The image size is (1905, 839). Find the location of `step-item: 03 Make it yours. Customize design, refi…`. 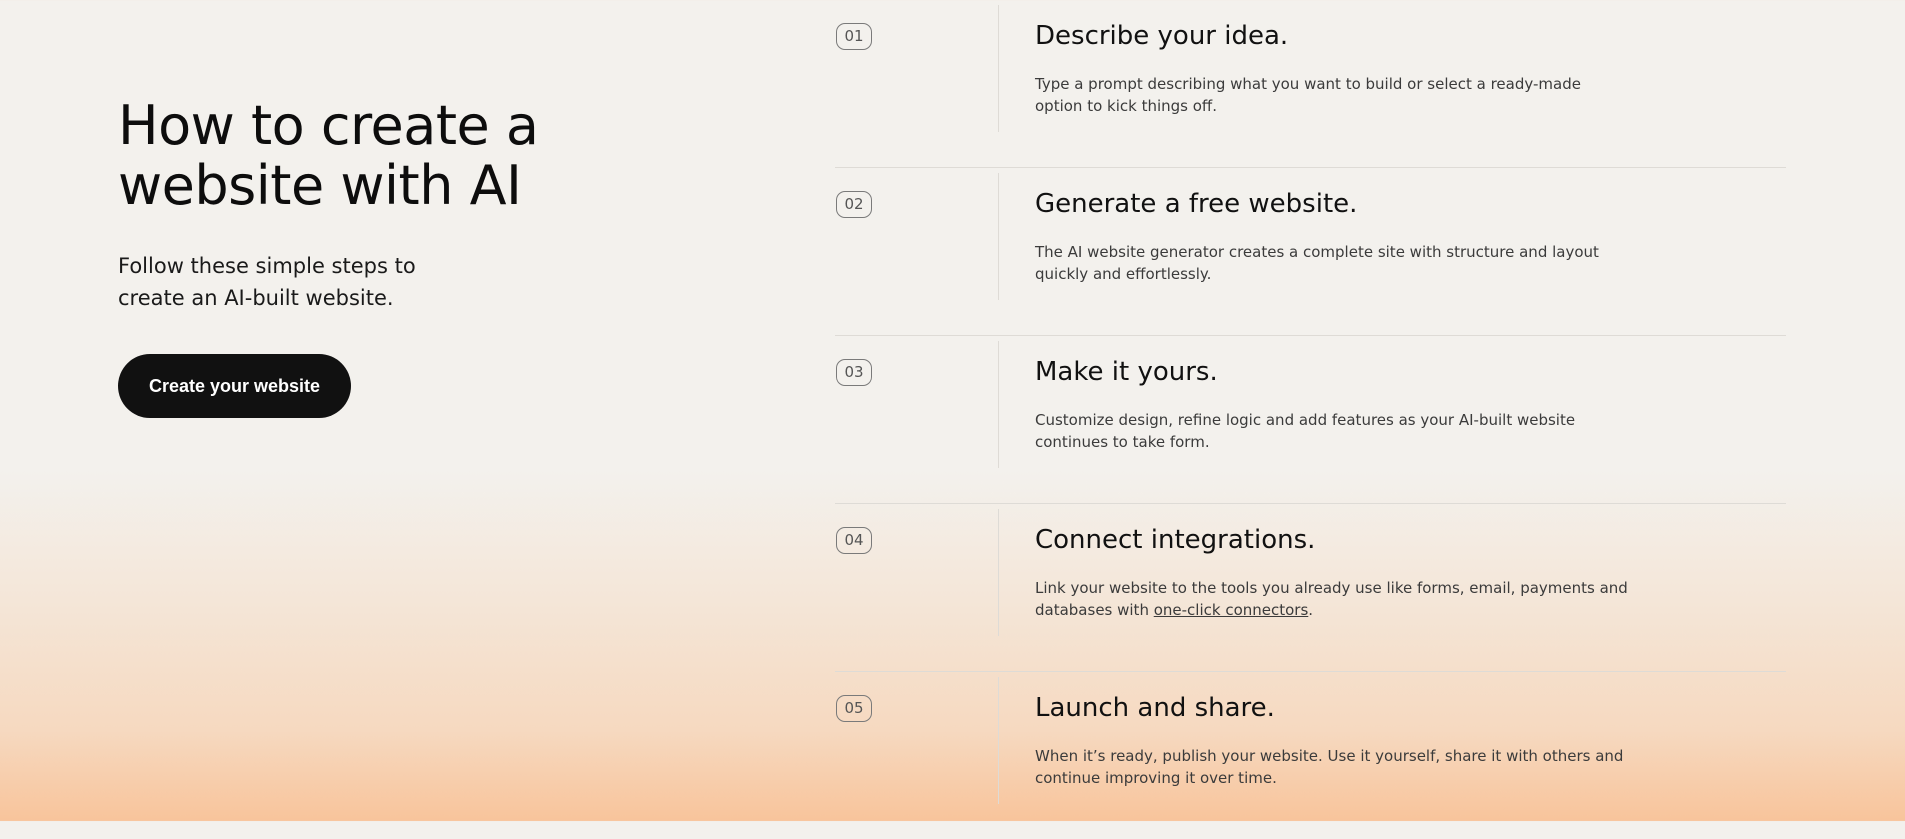

step-item: 03 Make it yours. Customize design, refi… is located at coordinates (1310, 420).